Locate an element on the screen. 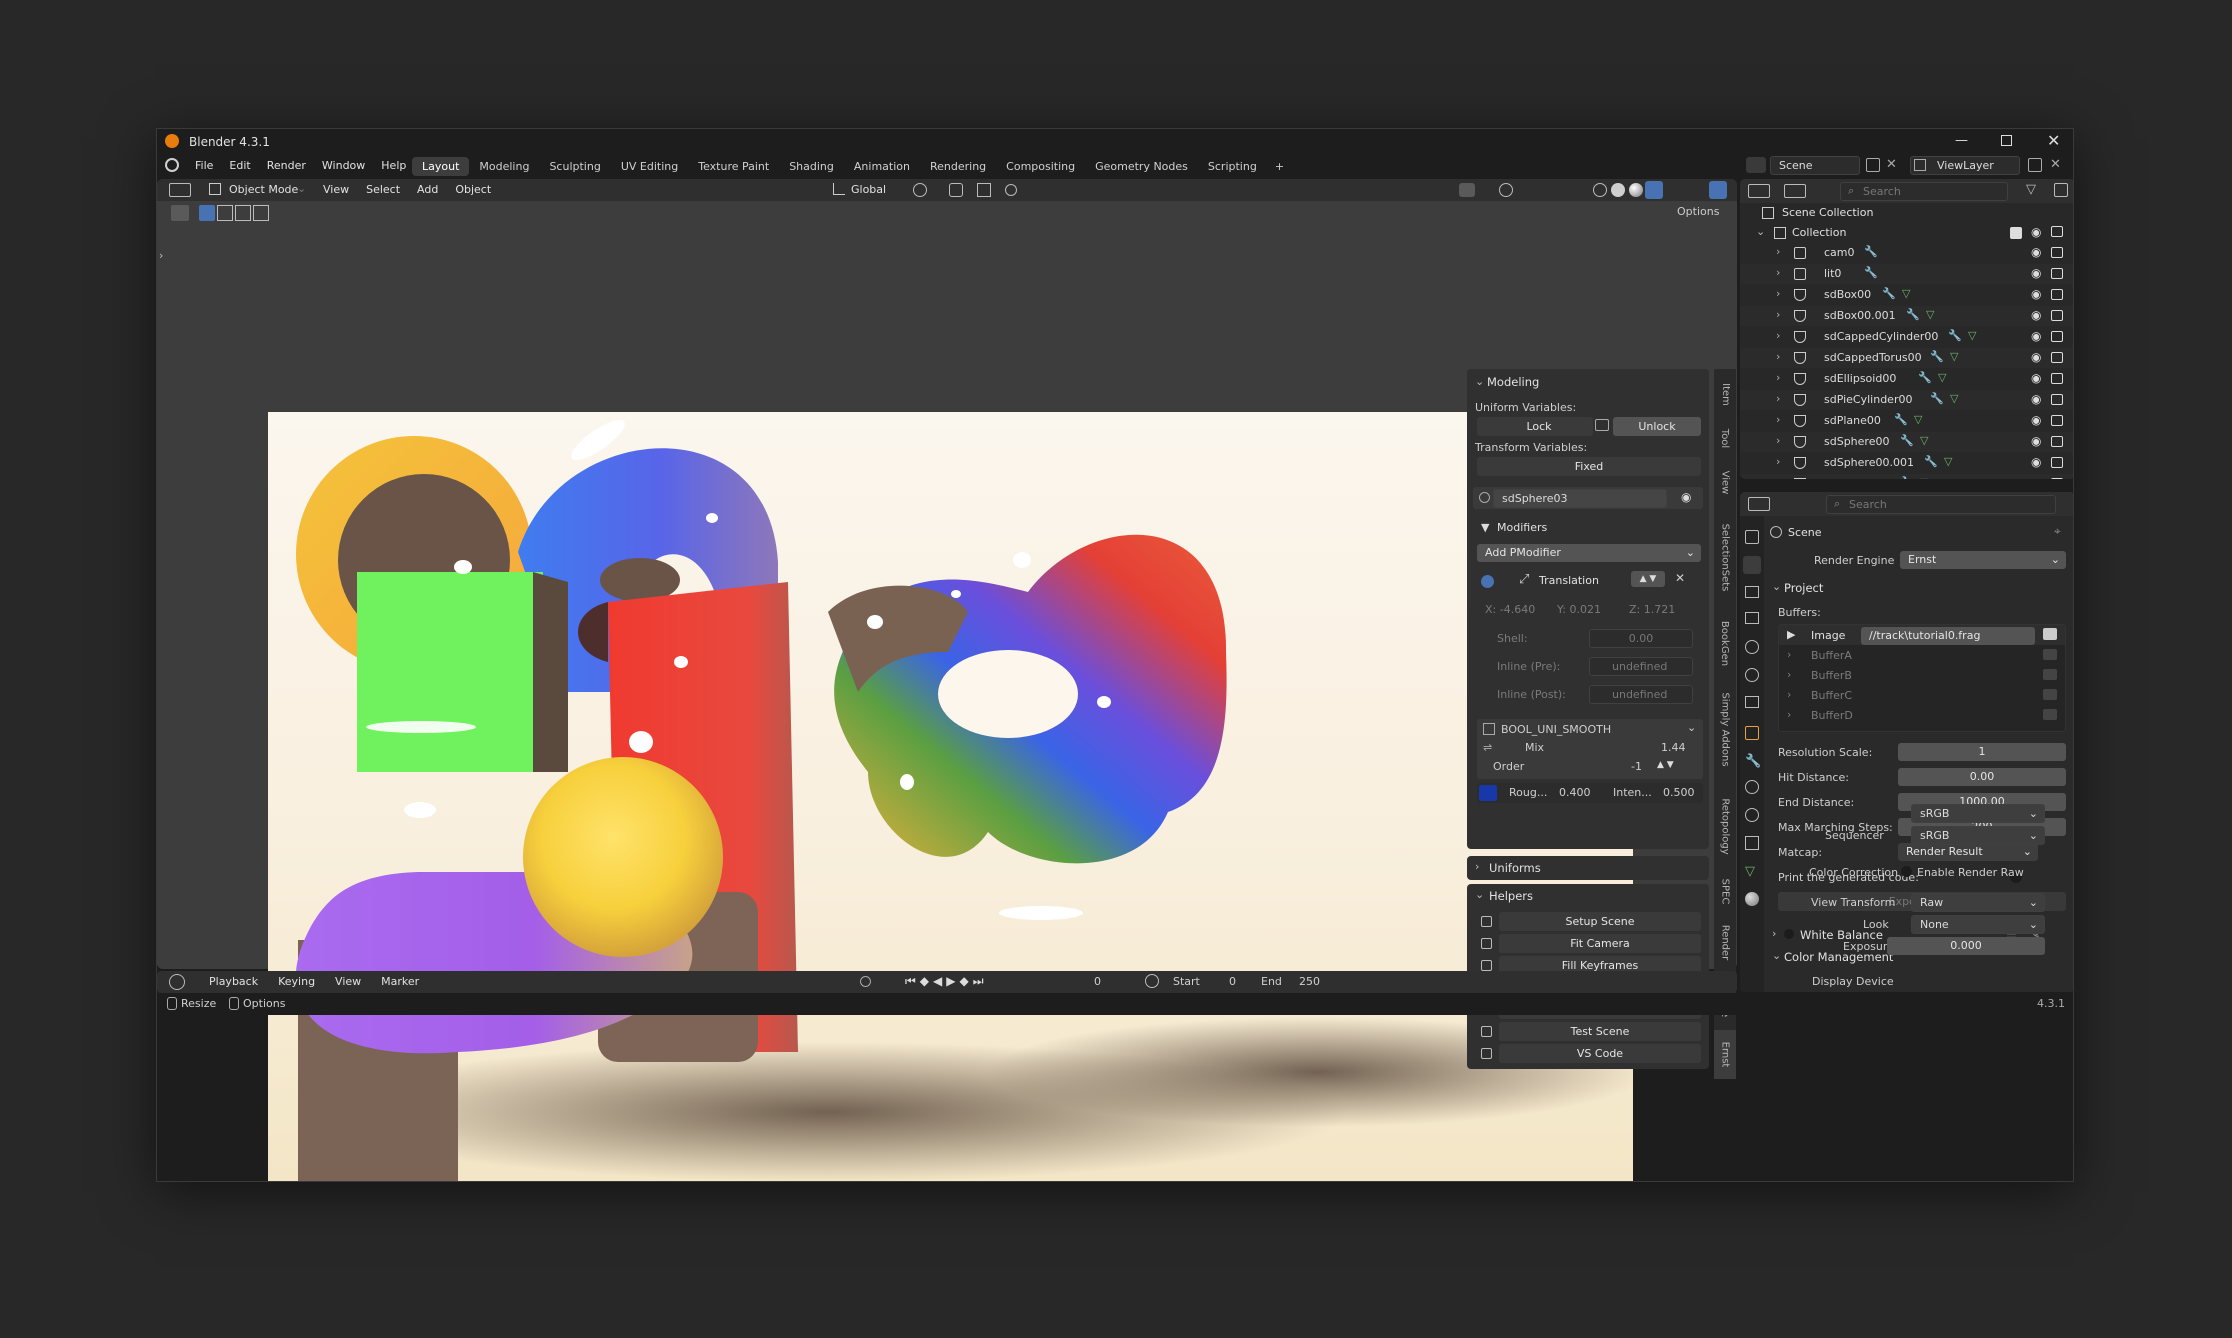 This screenshot has width=2232, height=1338. menu-file: File is located at coordinates (204, 165).